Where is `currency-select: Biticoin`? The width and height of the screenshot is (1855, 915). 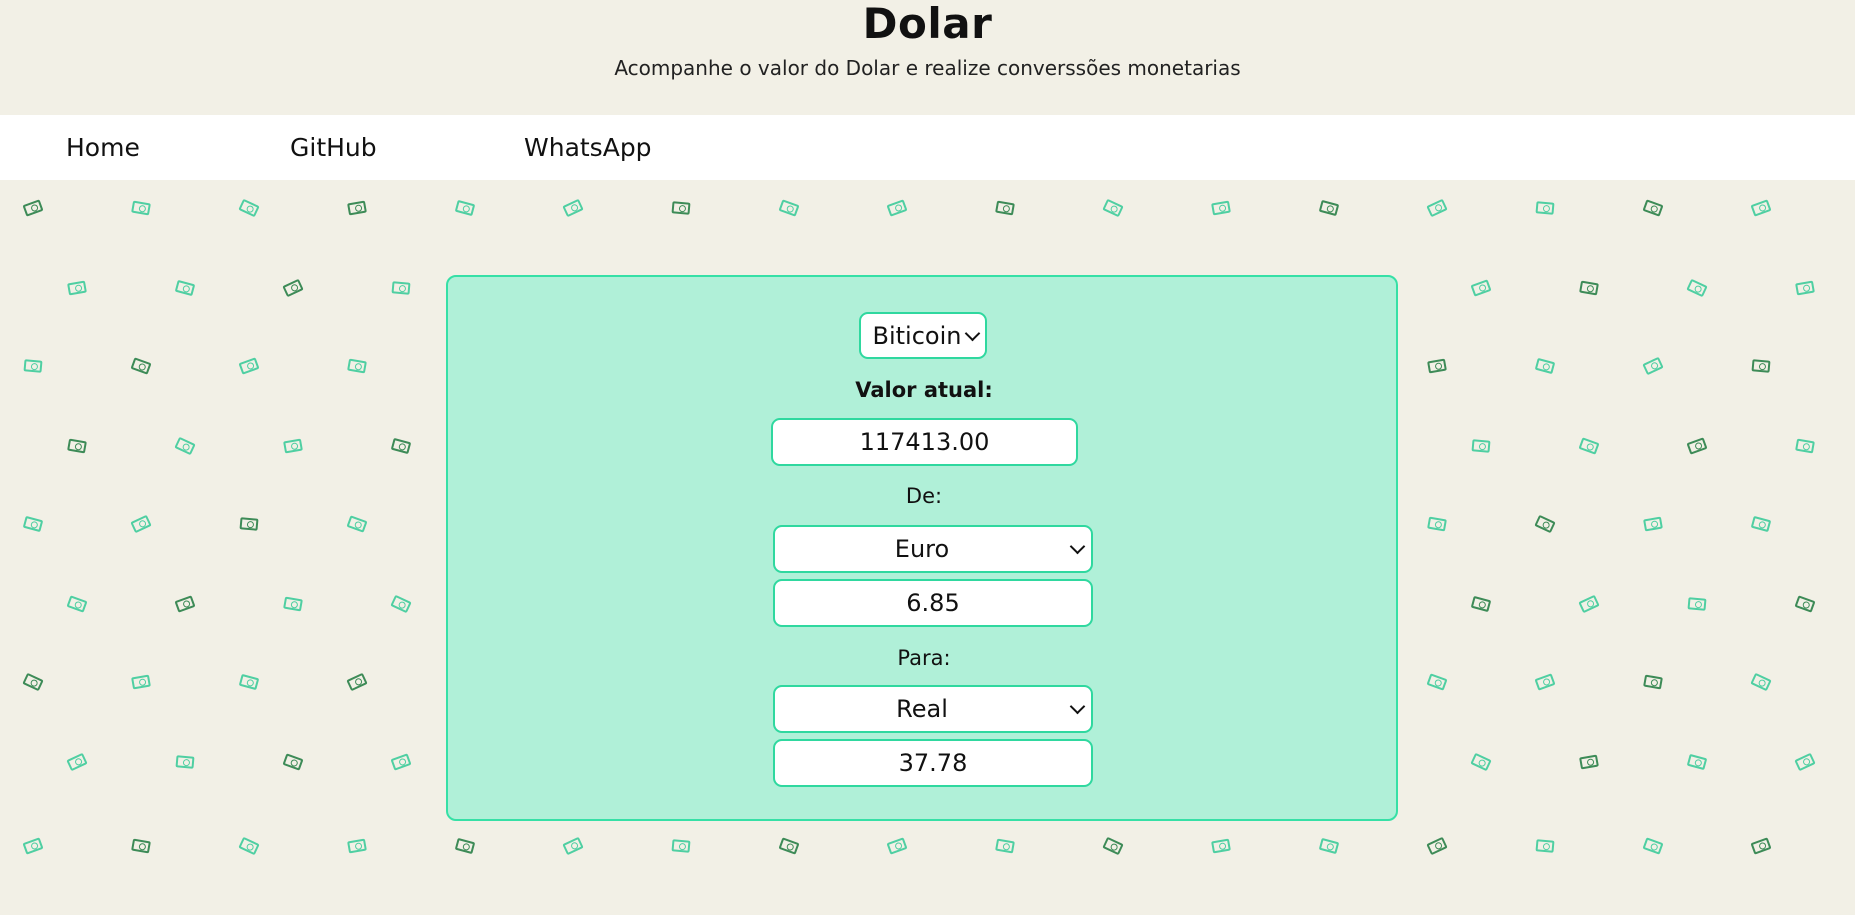 currency-select: Biticoin is located at coordinates (923, 335).